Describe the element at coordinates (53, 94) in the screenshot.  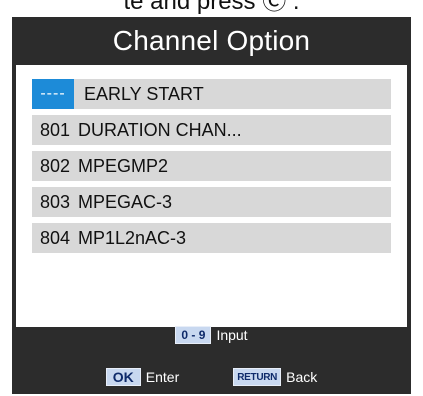
I see `channel-number: ----` at that location.